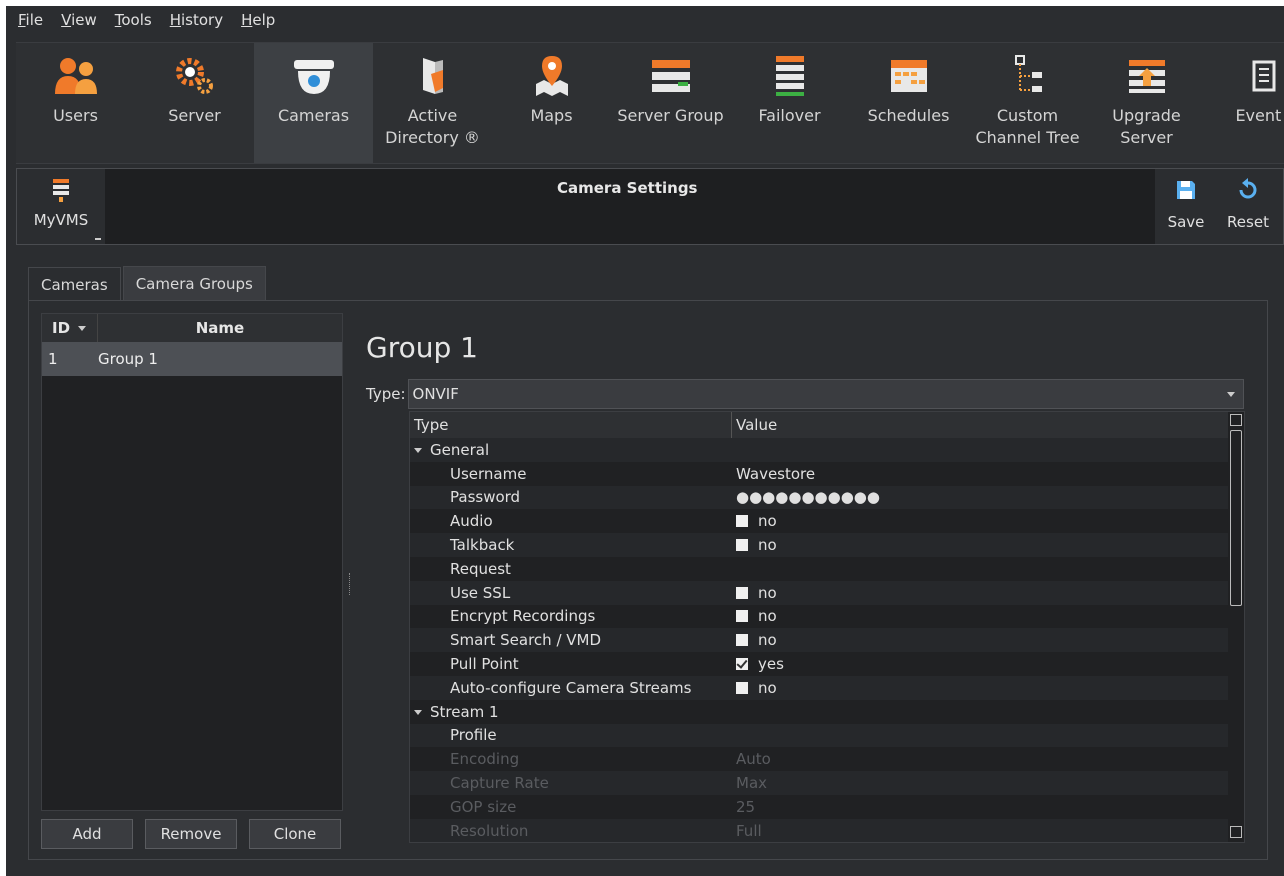  I want to click on toolbar-schedules: Schedules, so click(908, 103).